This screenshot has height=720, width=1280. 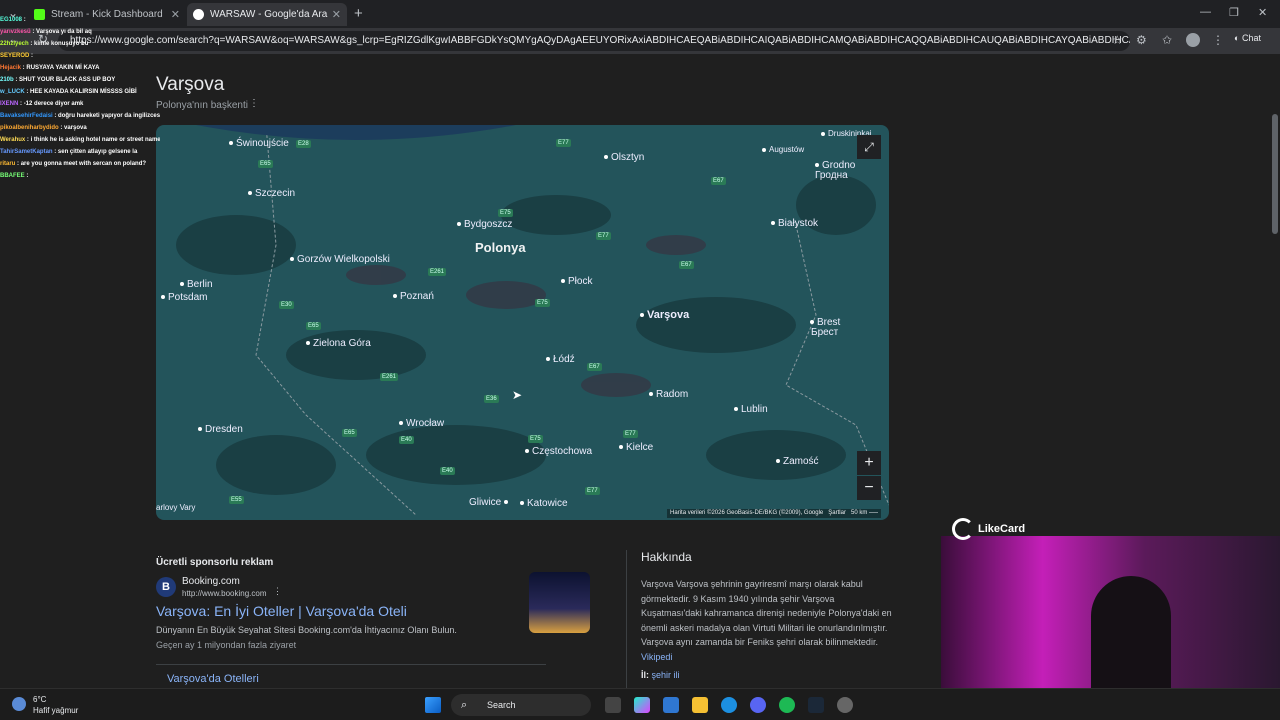 What do you see at coordinates (1247, 38) in the screenshot?
I see `chat-button: ◐ Chat` at bounding box center [1247, 38].